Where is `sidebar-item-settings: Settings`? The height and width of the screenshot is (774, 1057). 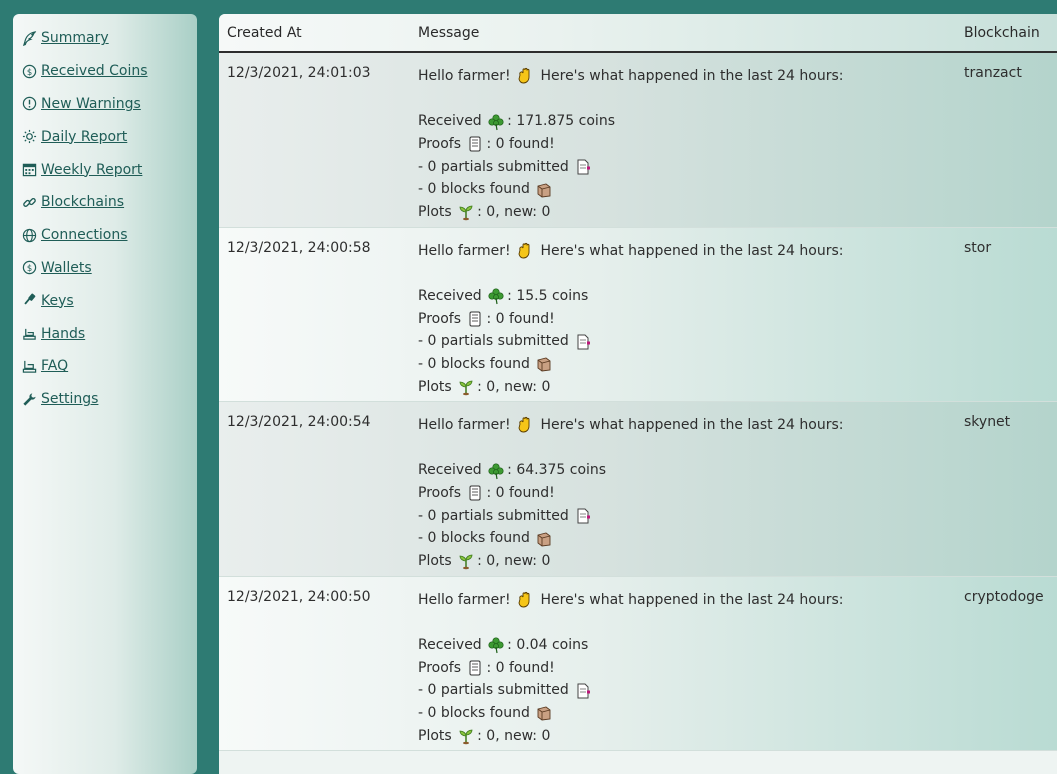
sidebar-item-settings: Settings is located at coordinates (109, 399).